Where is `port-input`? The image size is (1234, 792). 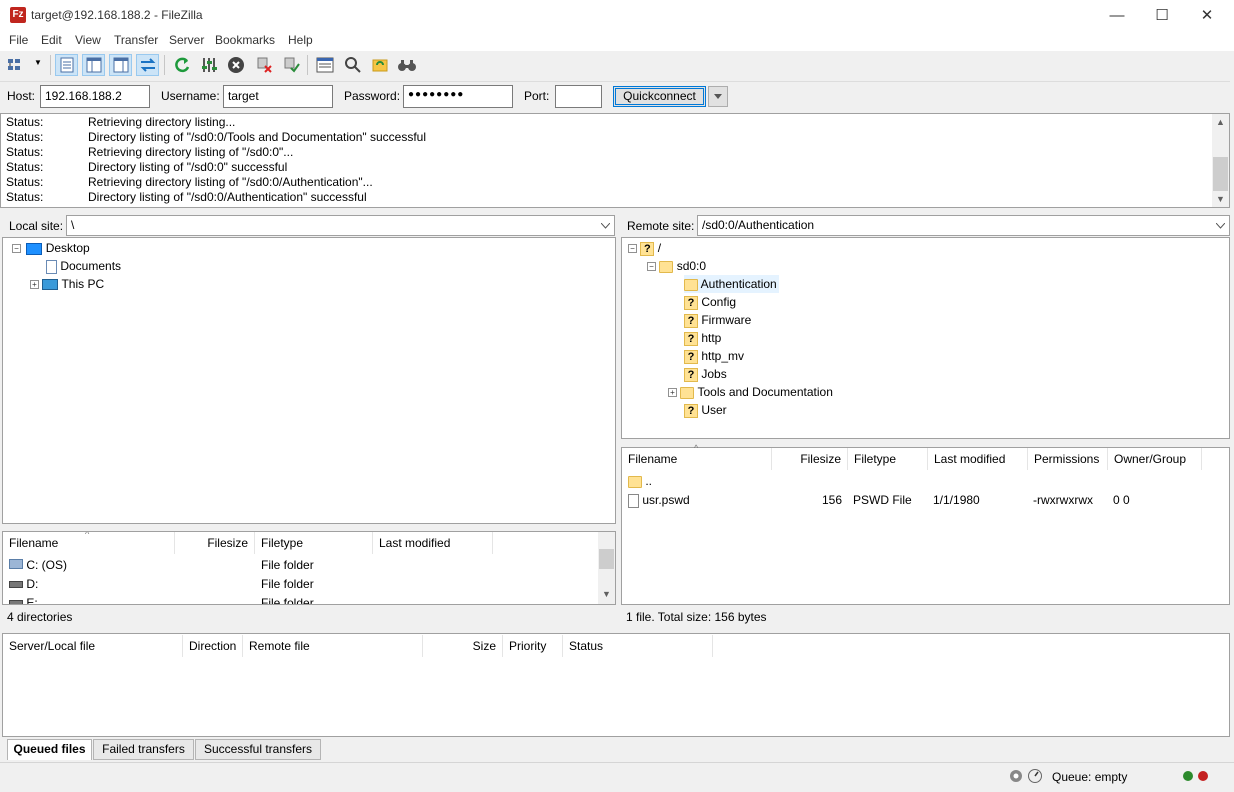
port-input is located at coordinates (578, 96).